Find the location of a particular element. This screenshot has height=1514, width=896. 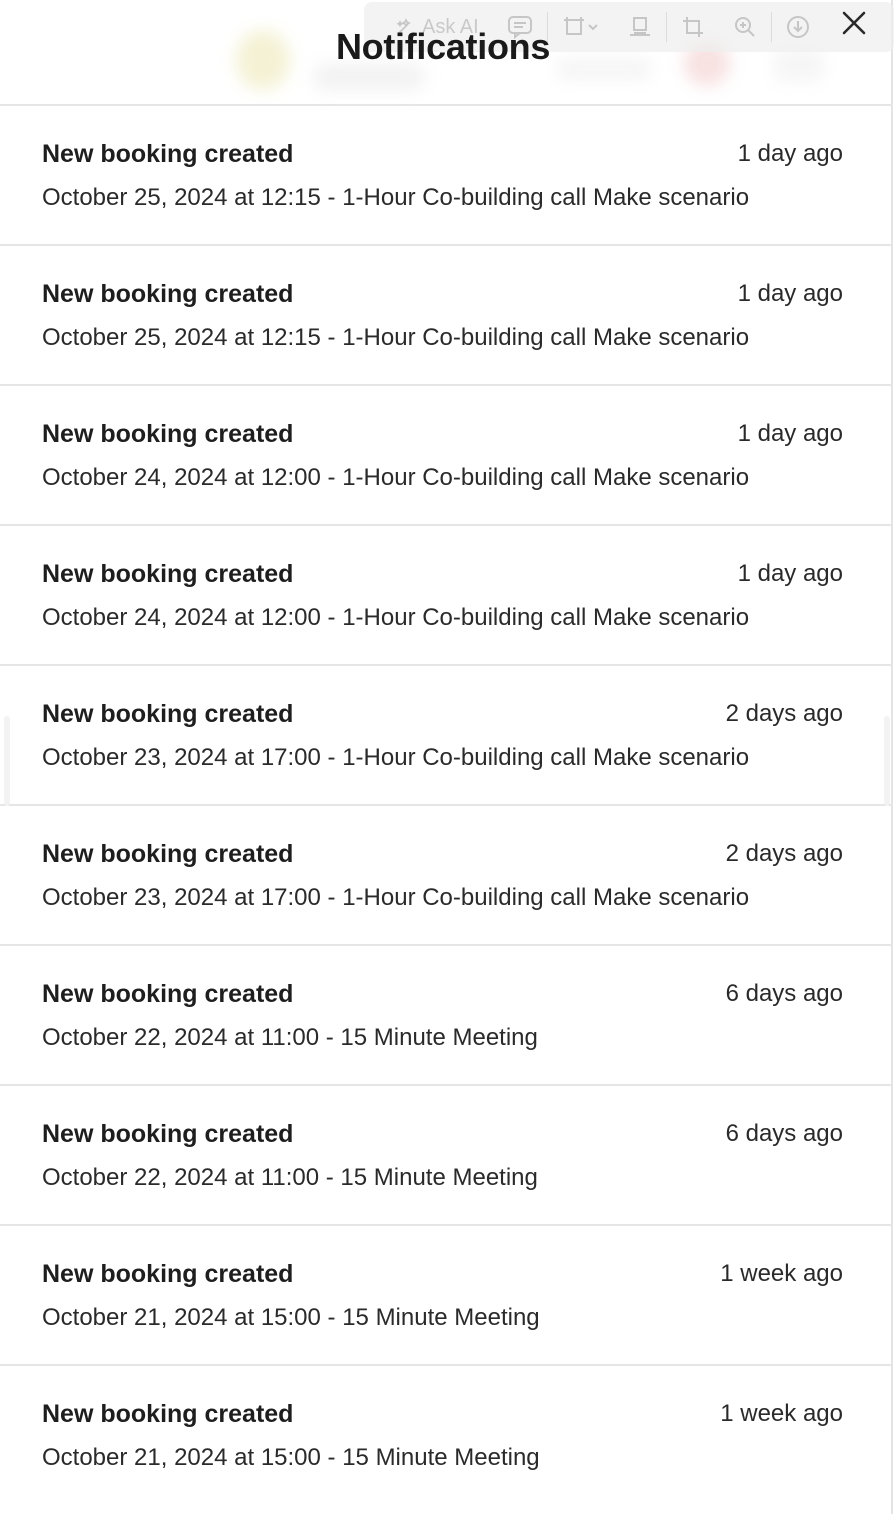

scrollbar is located at coordinates (887, 761).